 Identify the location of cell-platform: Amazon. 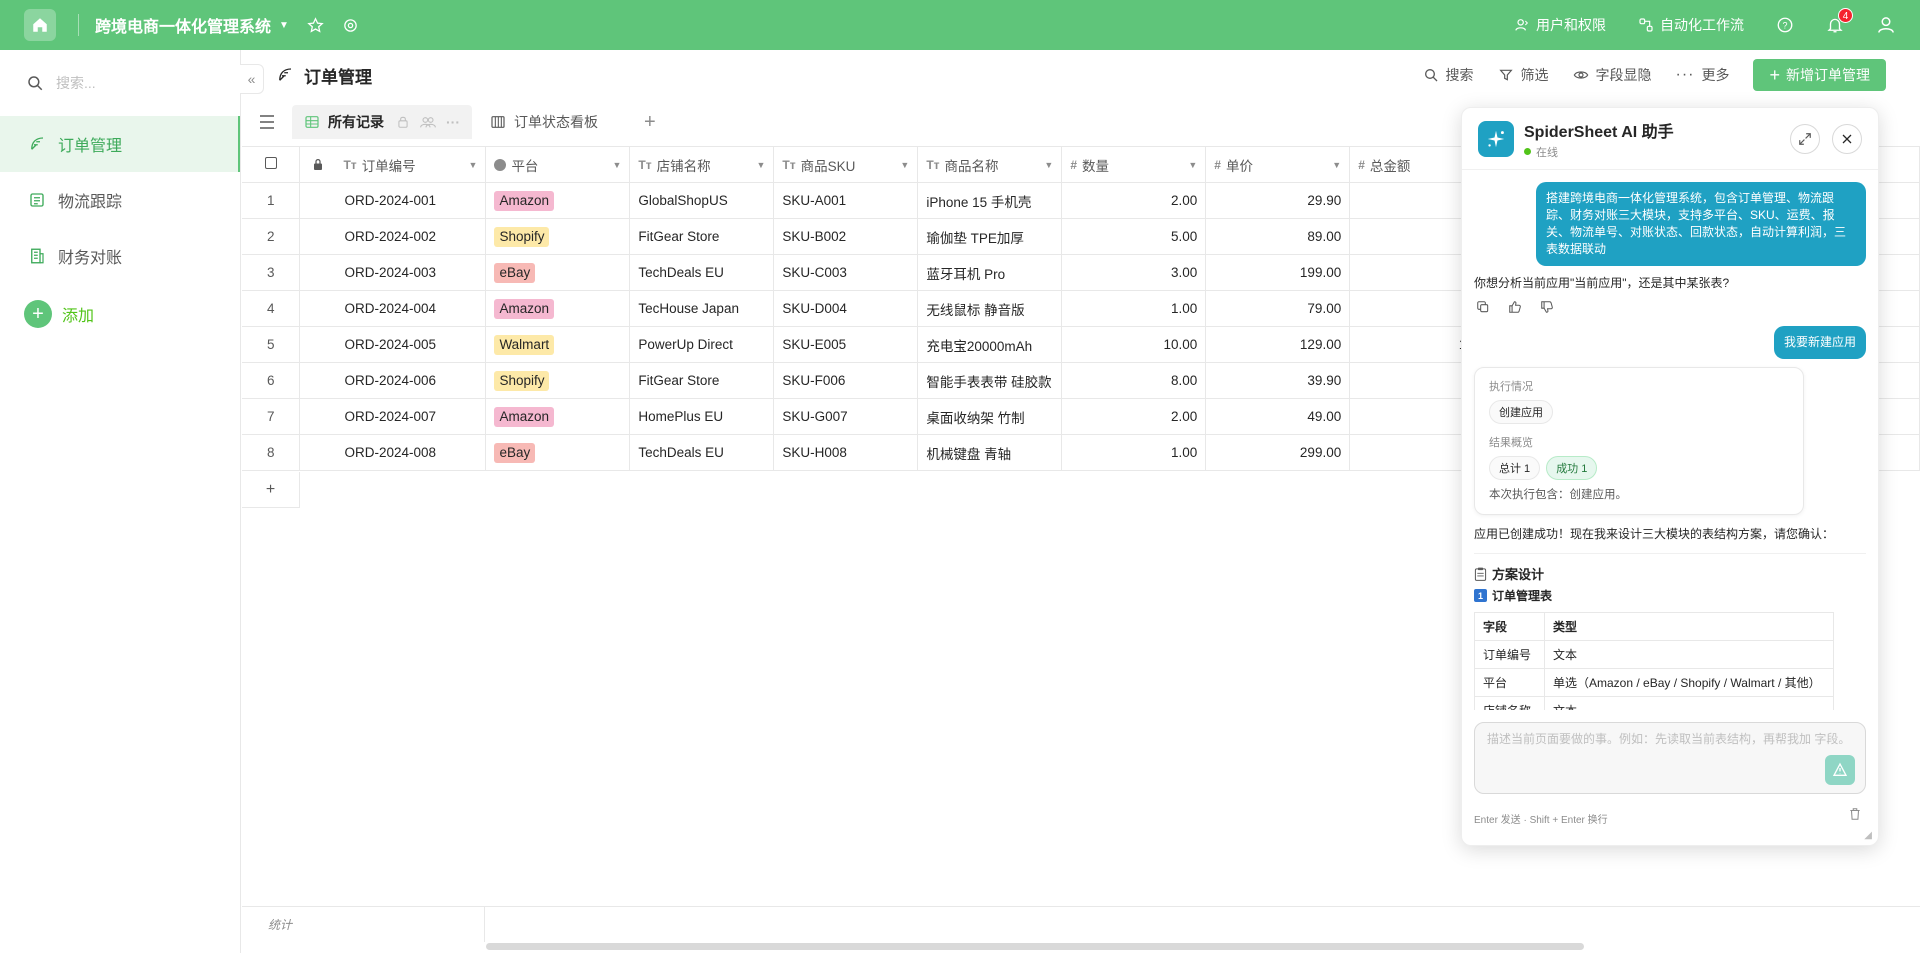
(558, 200).